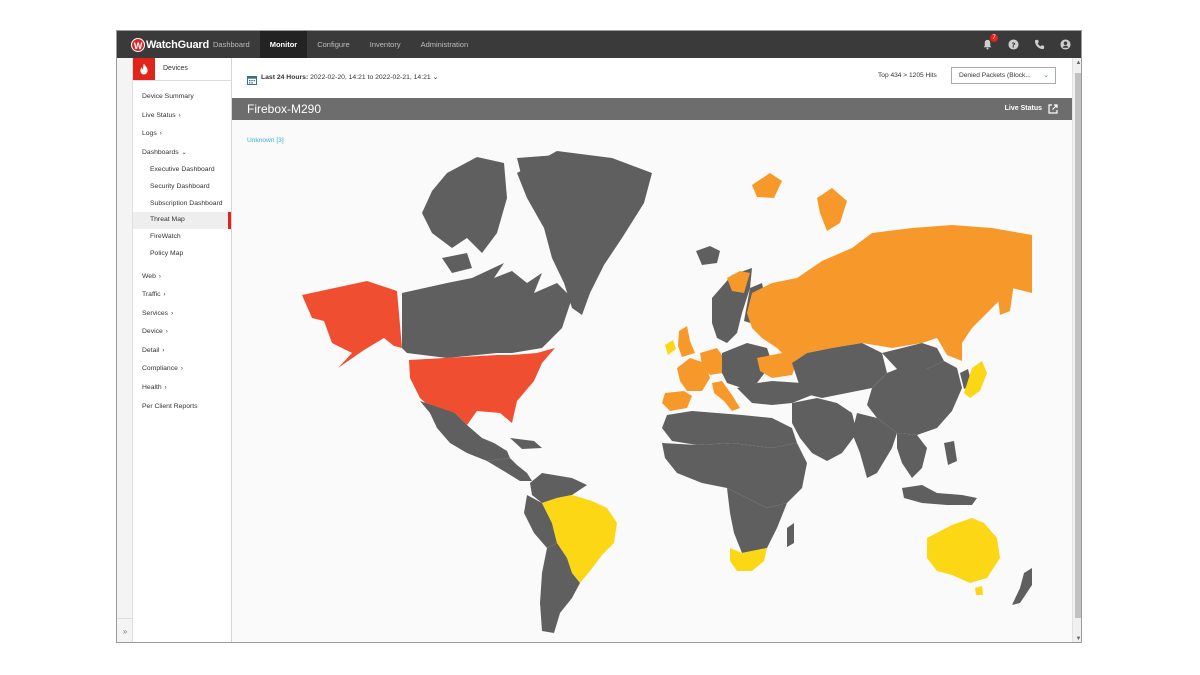 The height and width of the screenshot is (675, 1200). Describe the element at coordinates (252, 81) in the screenshot. I see `calendar-icon` at that location.